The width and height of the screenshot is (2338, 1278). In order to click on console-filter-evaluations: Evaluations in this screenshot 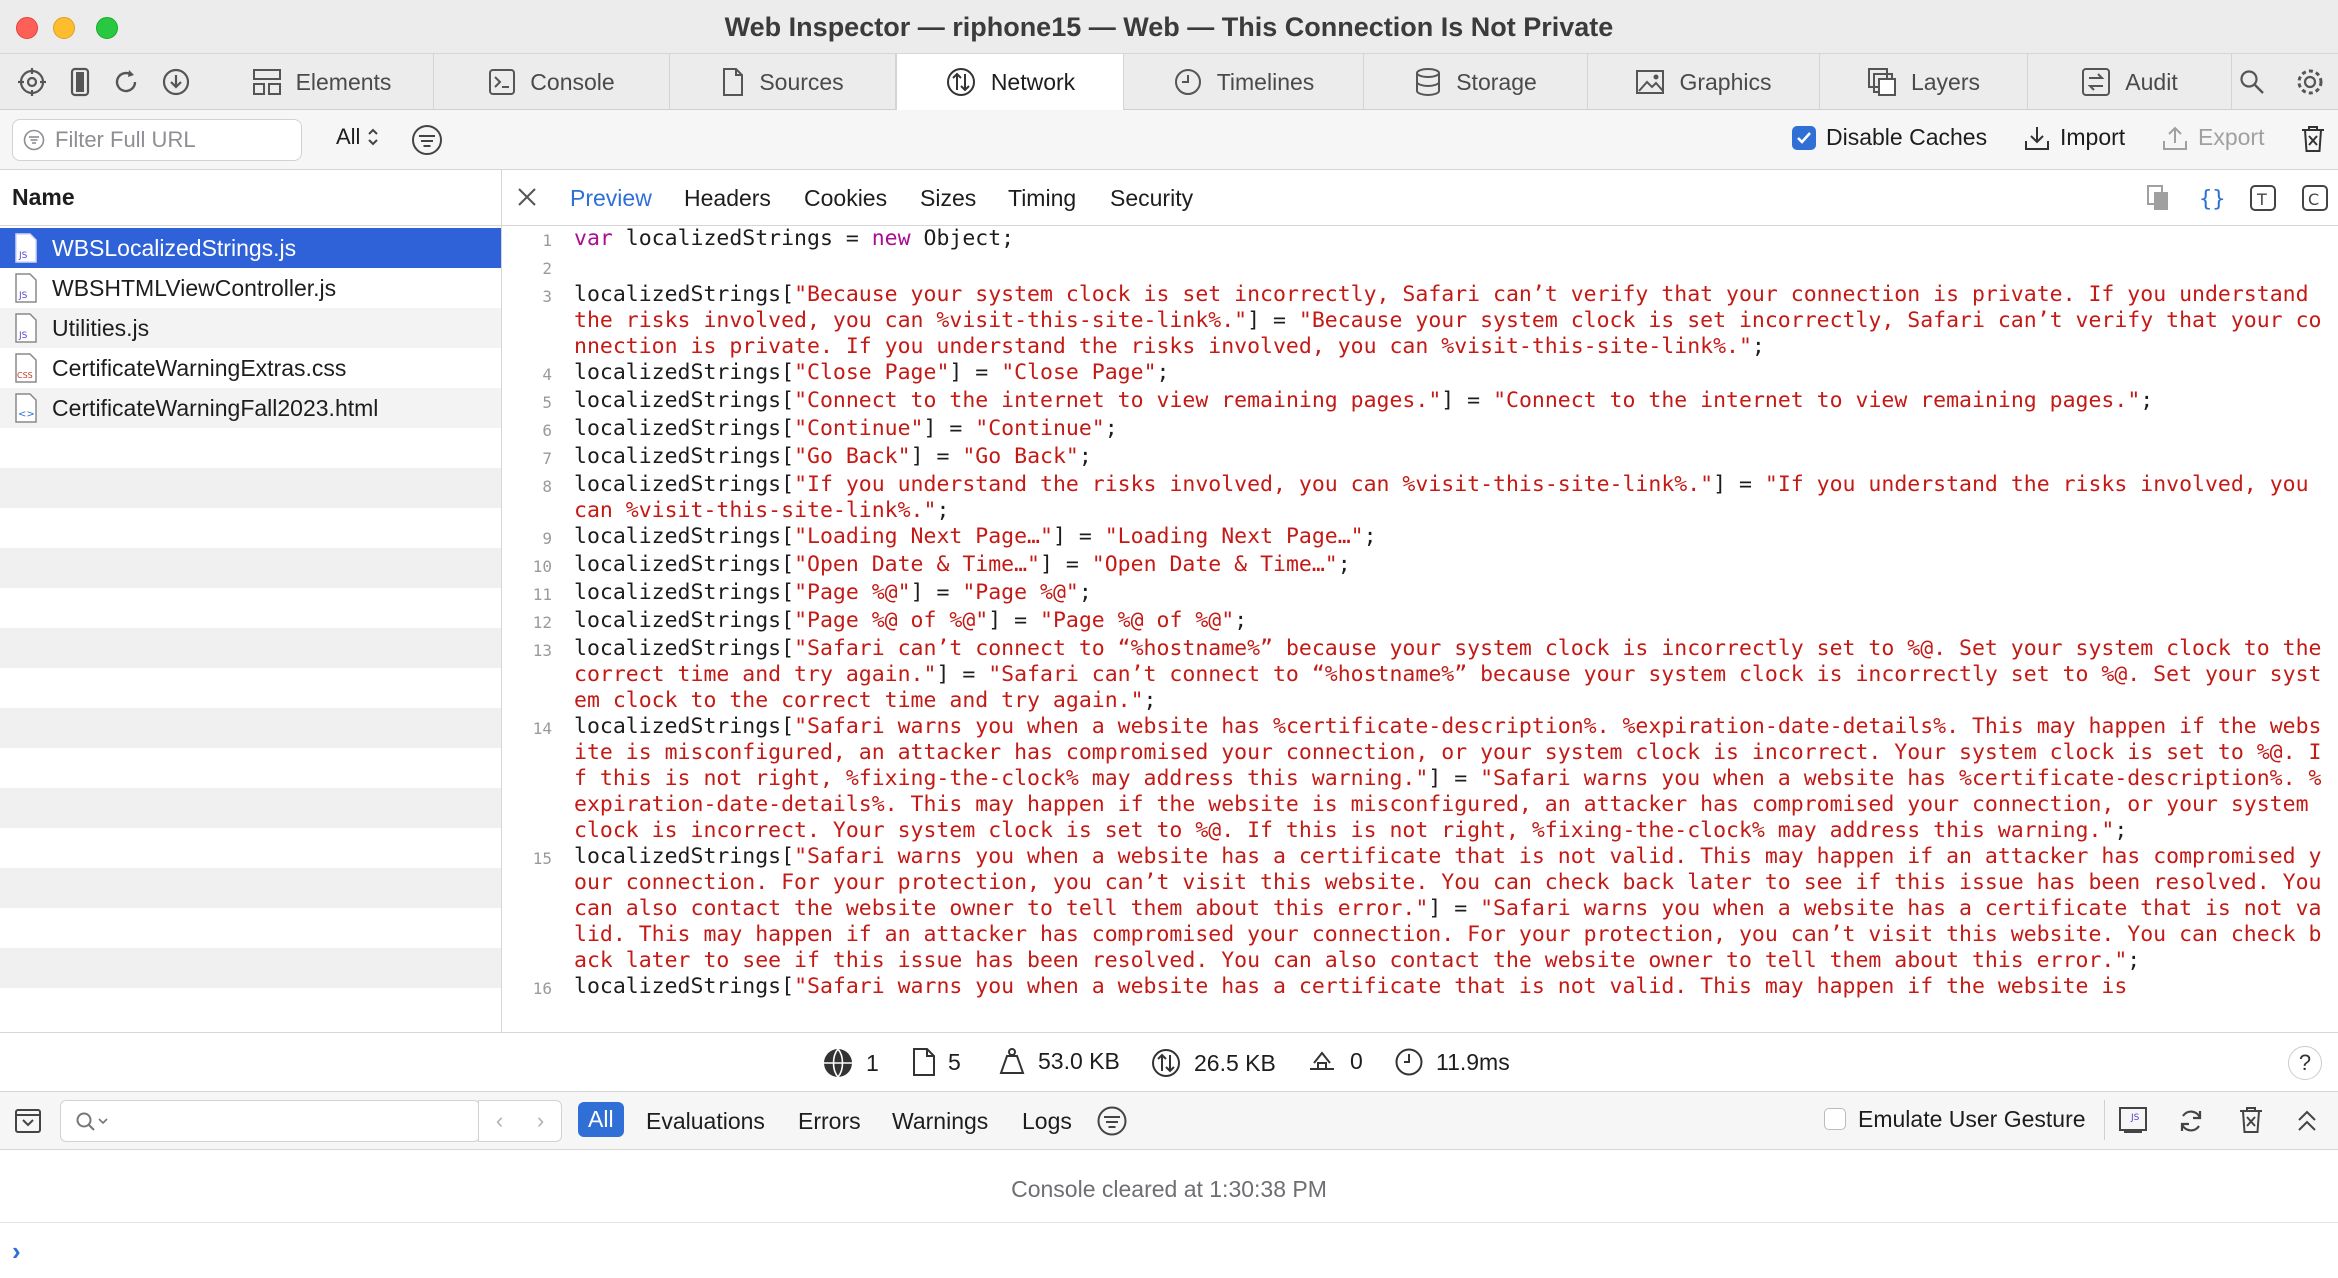, I will do `click(705, 1121)`.